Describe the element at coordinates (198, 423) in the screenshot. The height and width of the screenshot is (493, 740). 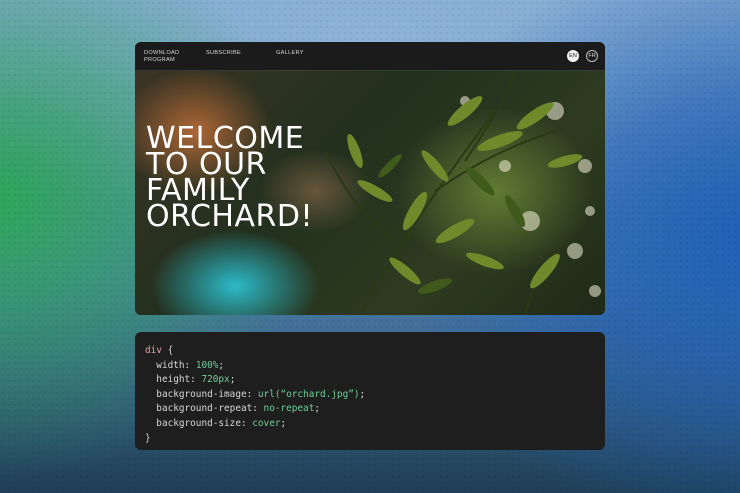
I see `code-property: background-size` at that location.